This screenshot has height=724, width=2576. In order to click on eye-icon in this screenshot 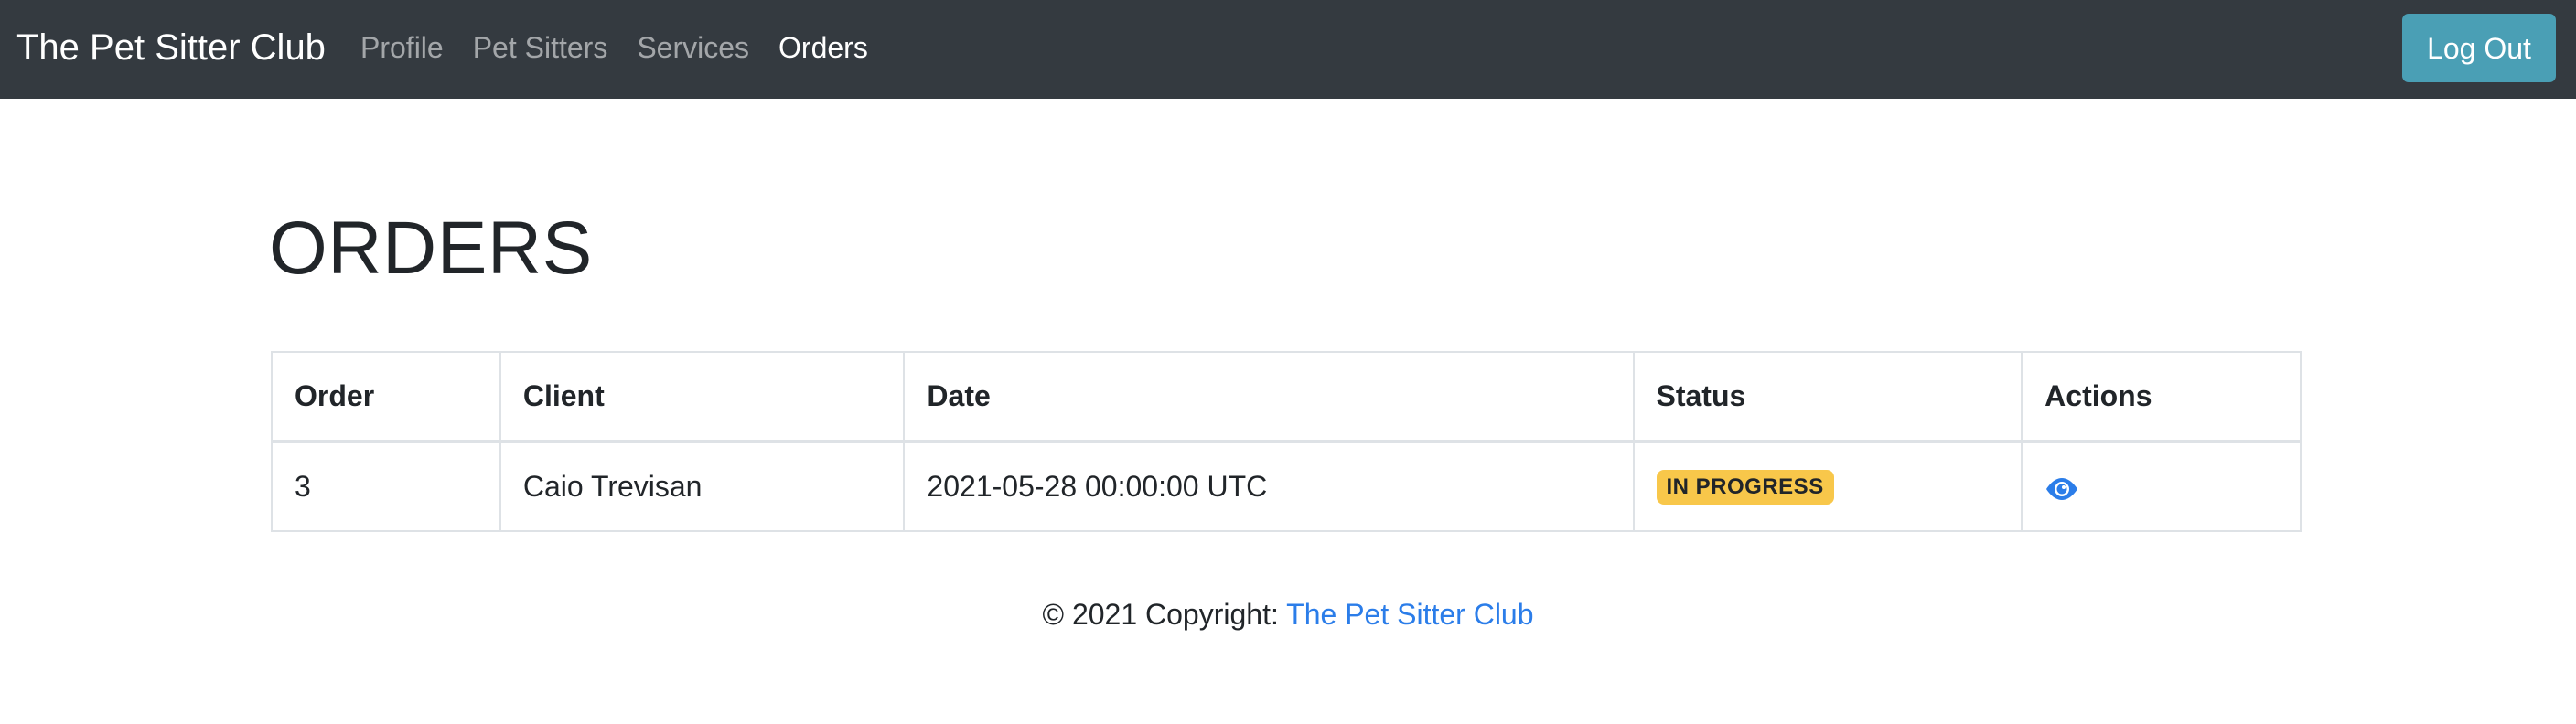, I will do `click(2062, 489)`.